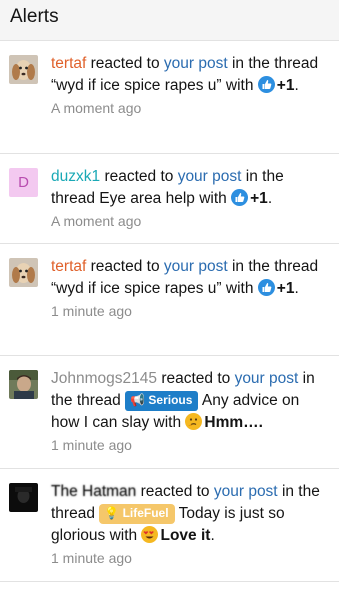 This screenshot has width=339, height=595. I want to click on username-link: Johnmogs2145, so click(104, 378).